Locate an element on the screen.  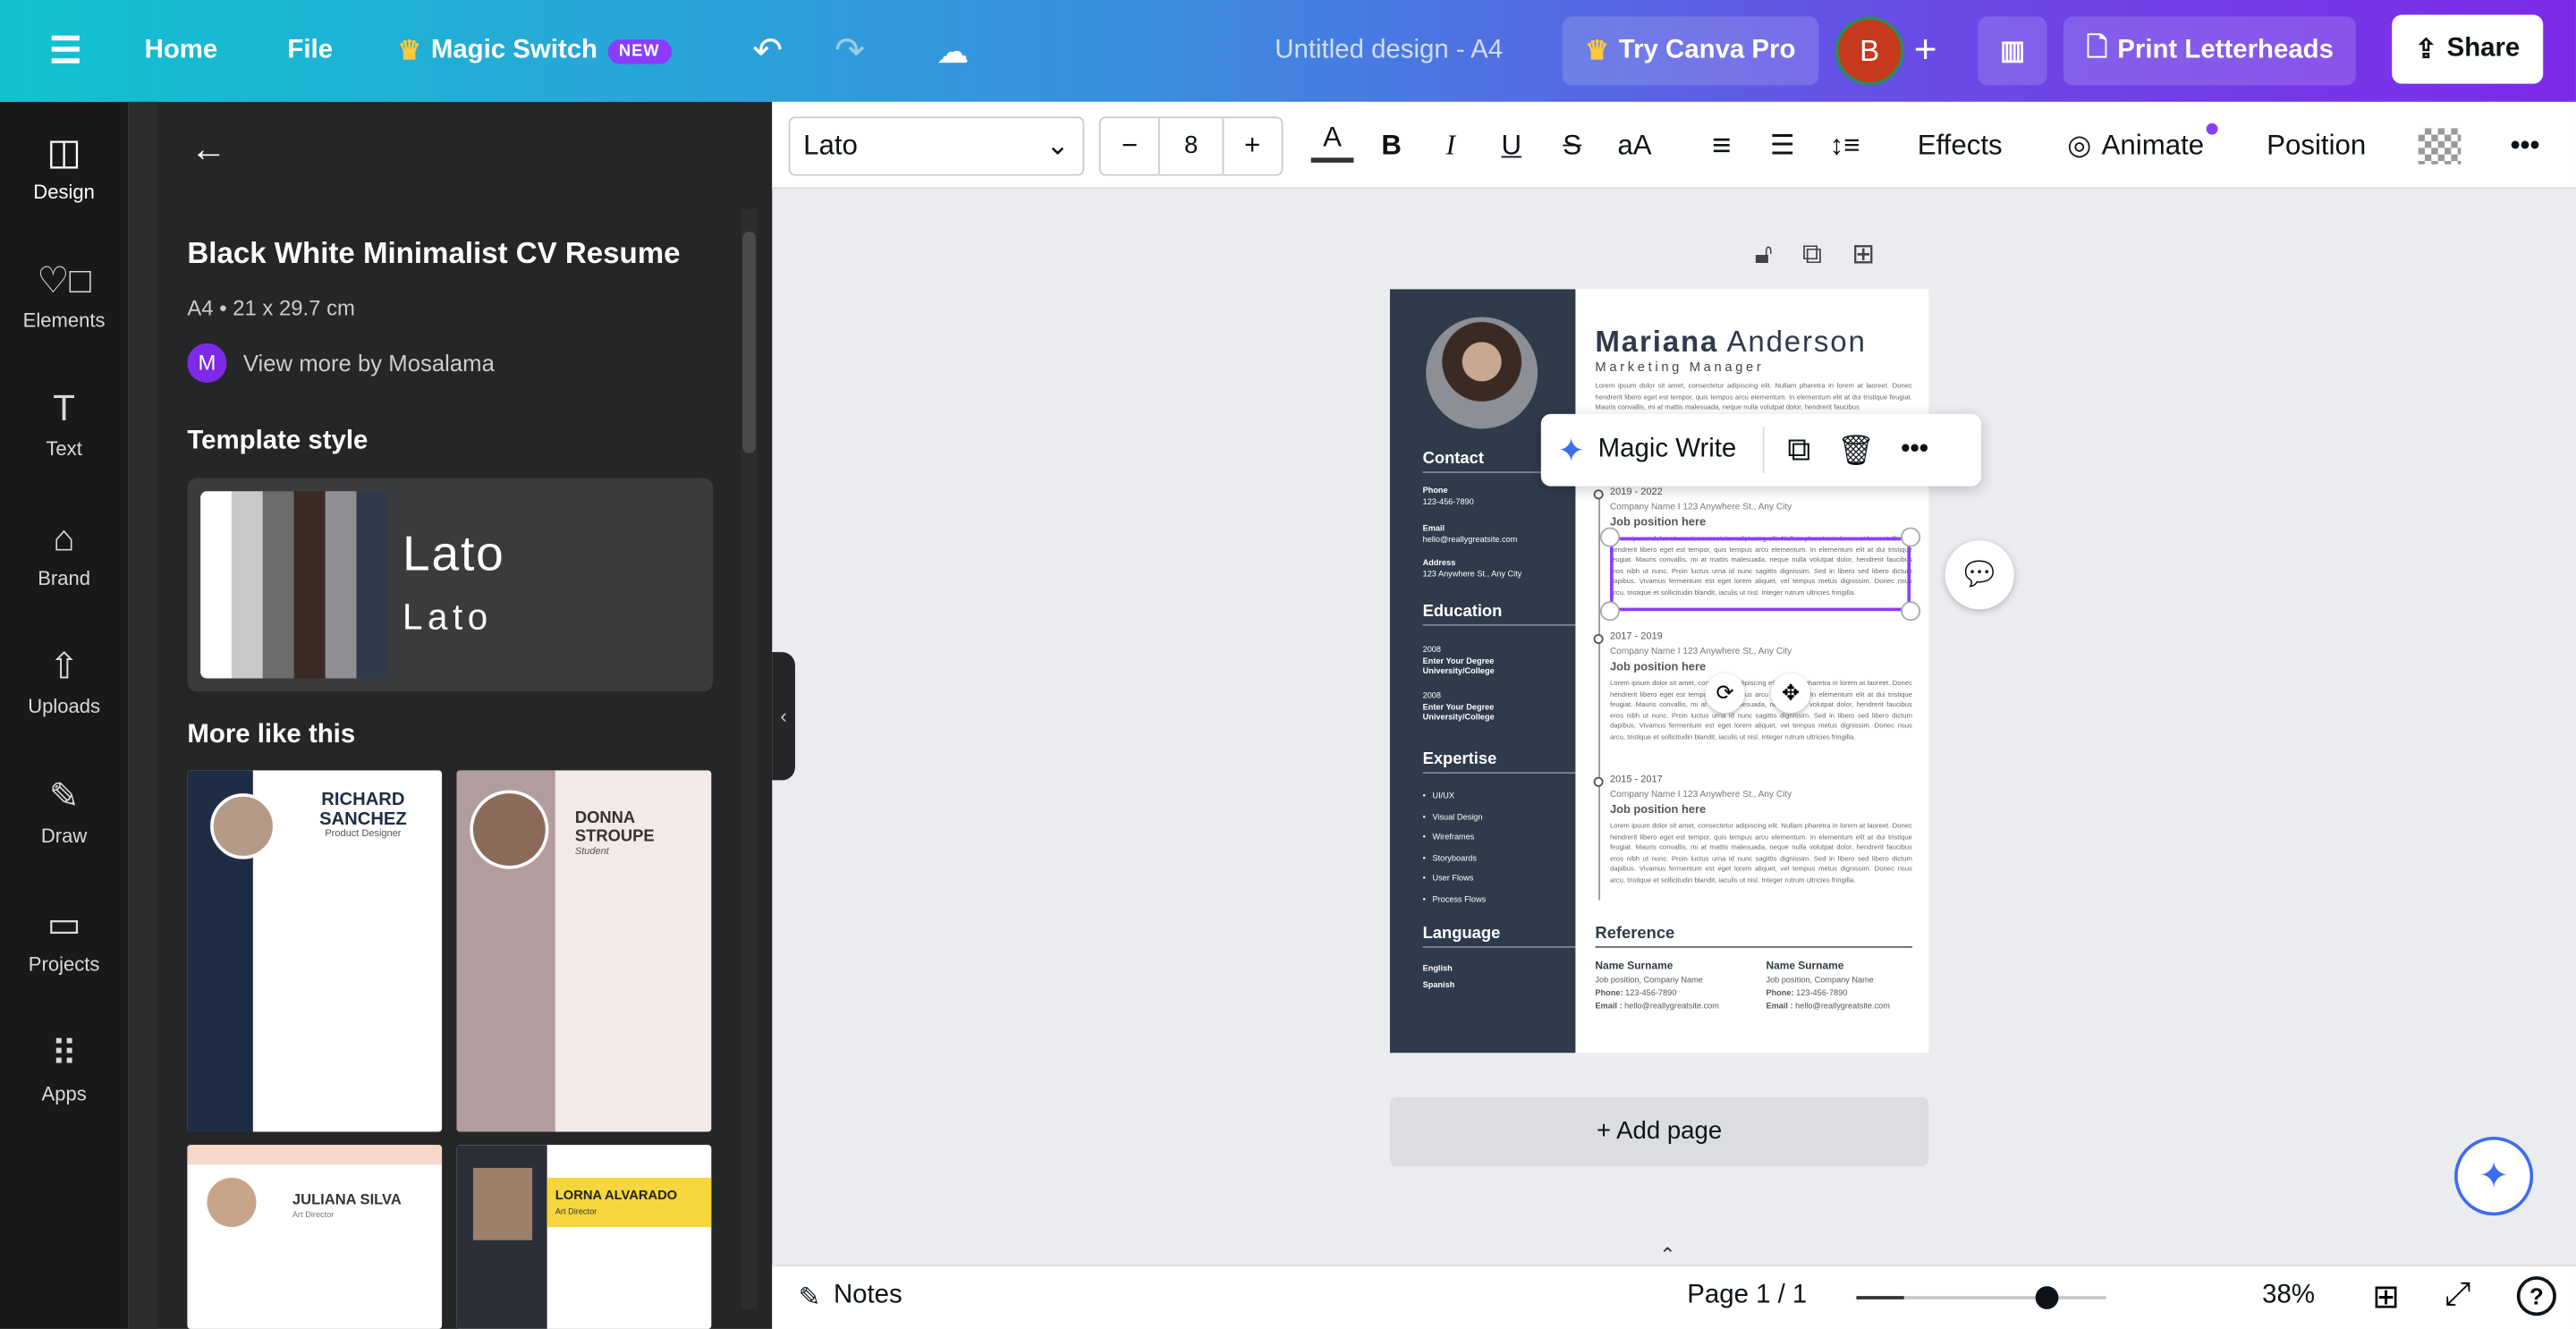
transparency-icon is located at coordinates (2440, 146).